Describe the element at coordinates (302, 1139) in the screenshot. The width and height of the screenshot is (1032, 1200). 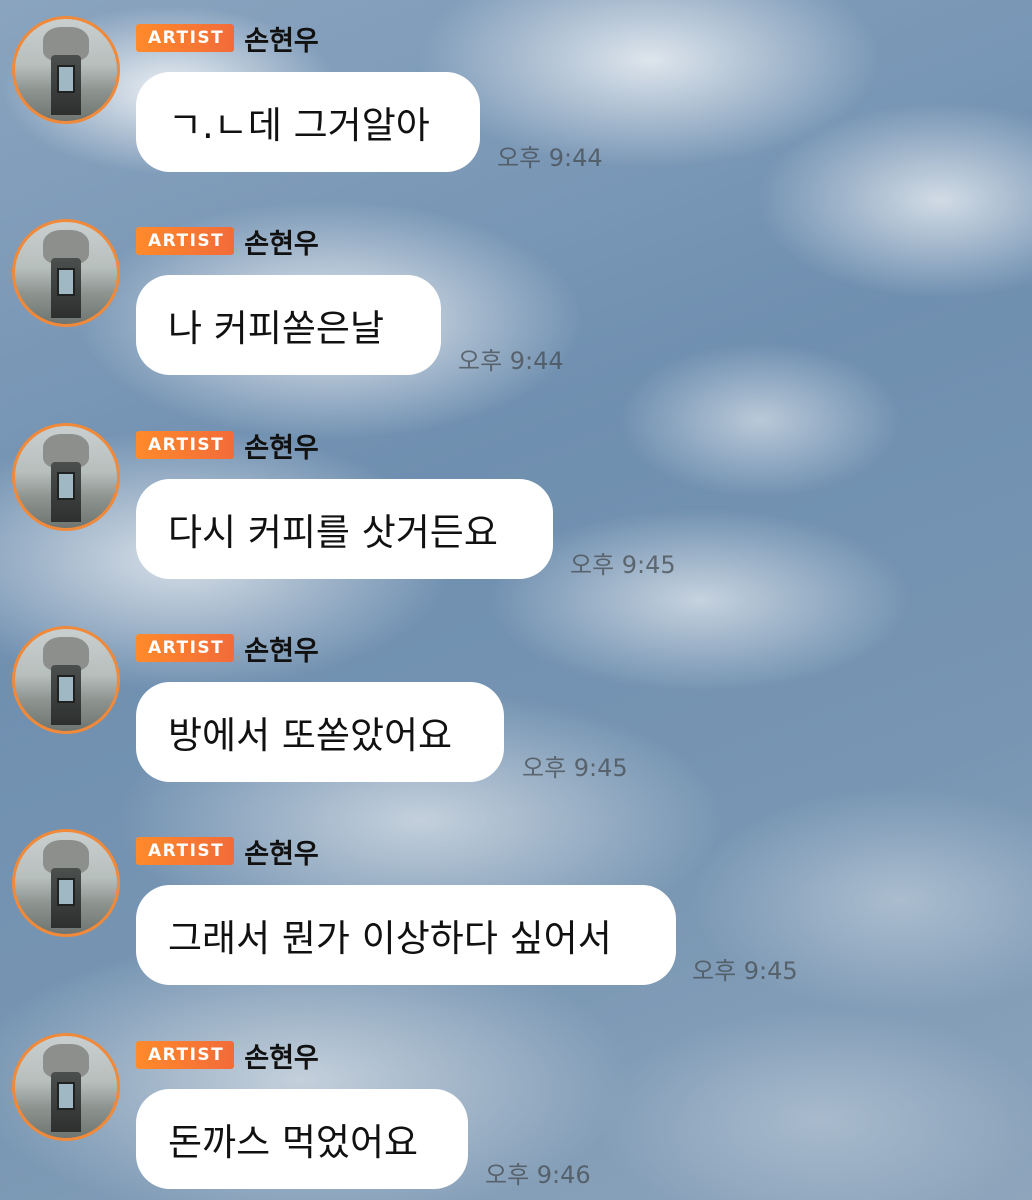
I see `message-bubble: 돈까스 먹었어요` at that location.